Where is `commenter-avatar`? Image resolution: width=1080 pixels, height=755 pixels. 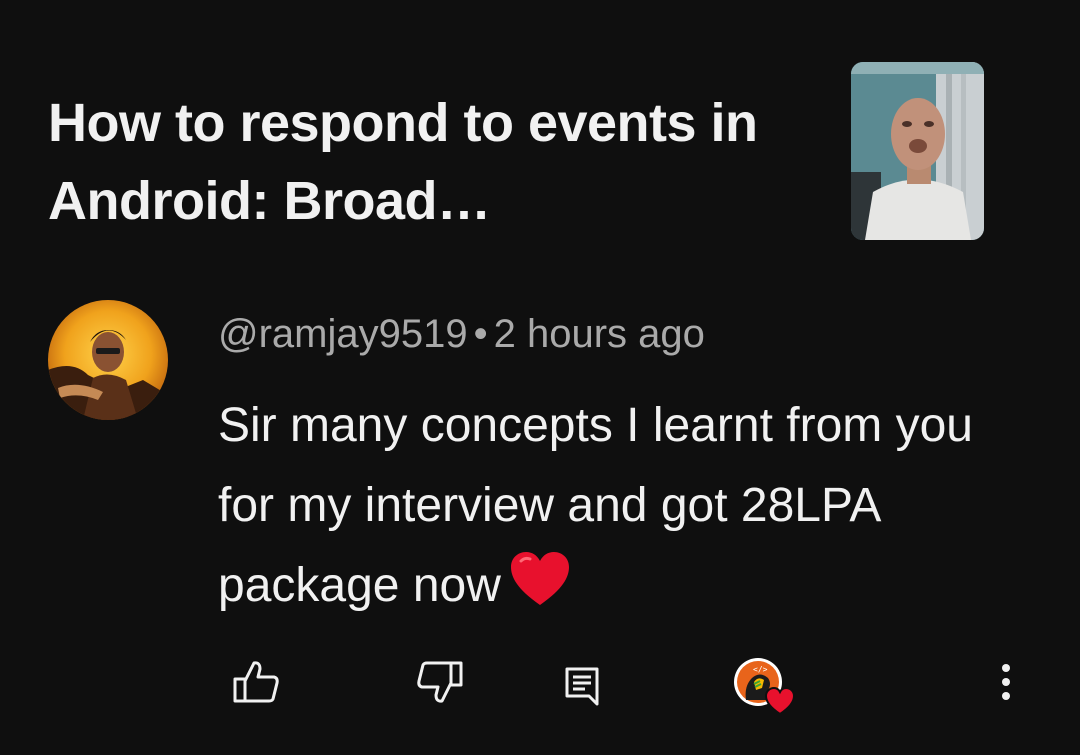
commenter-avatar is located at coordinates (108, 360).